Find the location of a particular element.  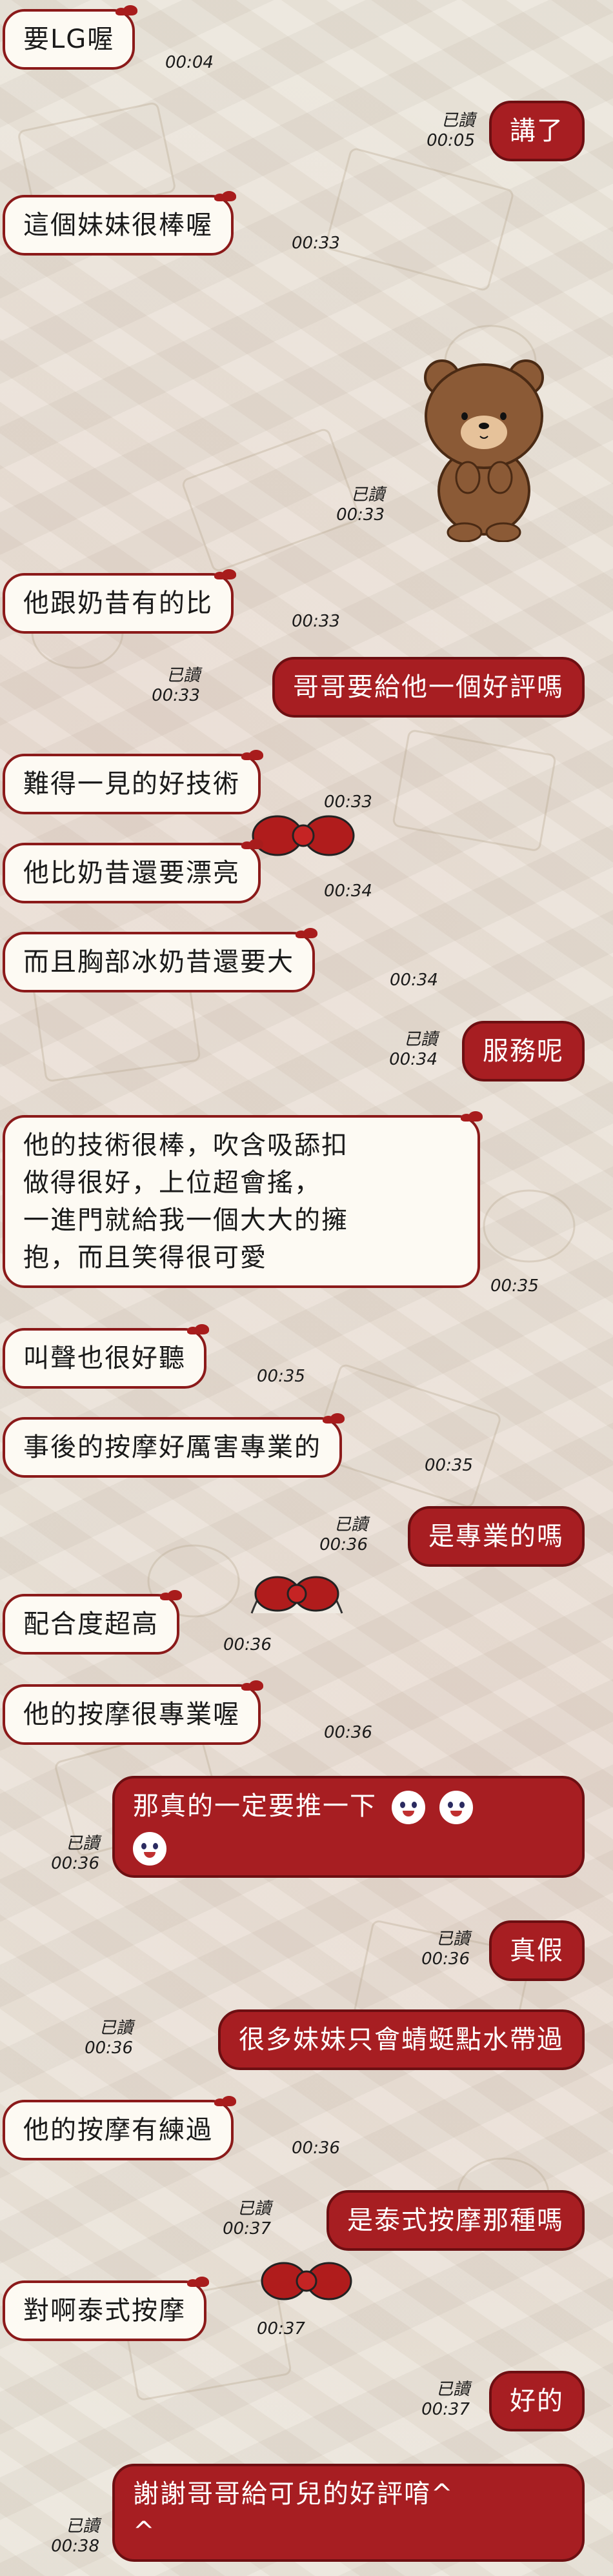

message-meta: 已讀 00:05 is located at coordinates (451, 131).